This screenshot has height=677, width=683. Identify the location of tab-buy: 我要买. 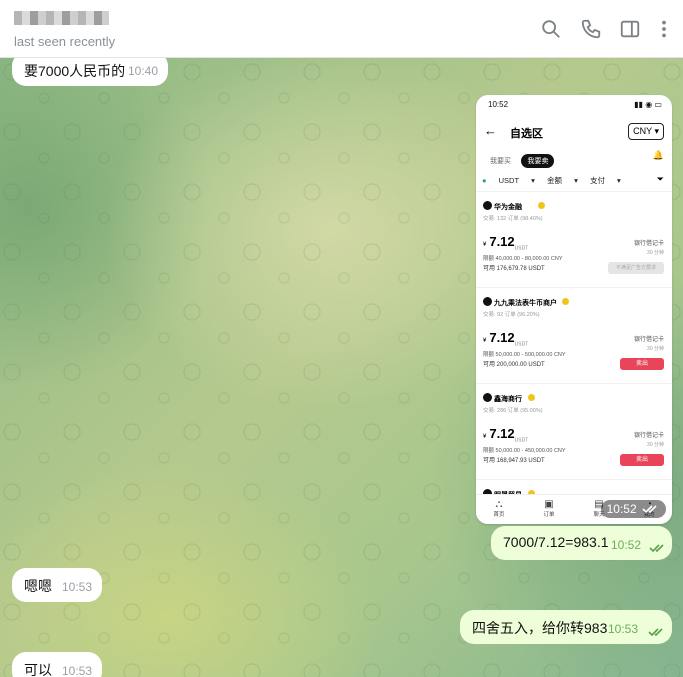
(500, 161).